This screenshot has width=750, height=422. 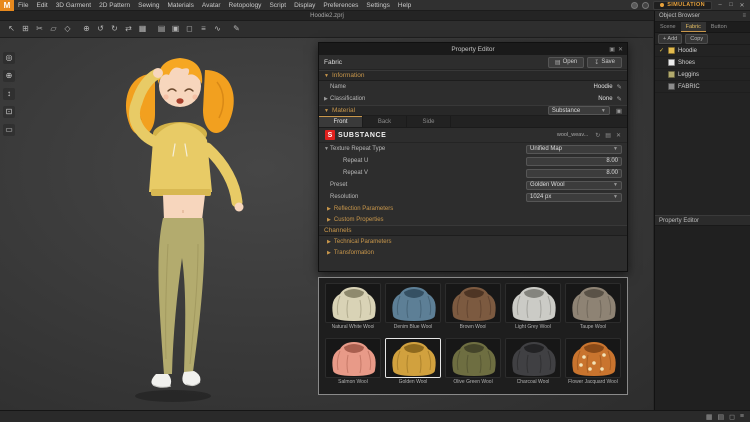 I want to click on menu-icon: ≡, so click(x=742, y=417).